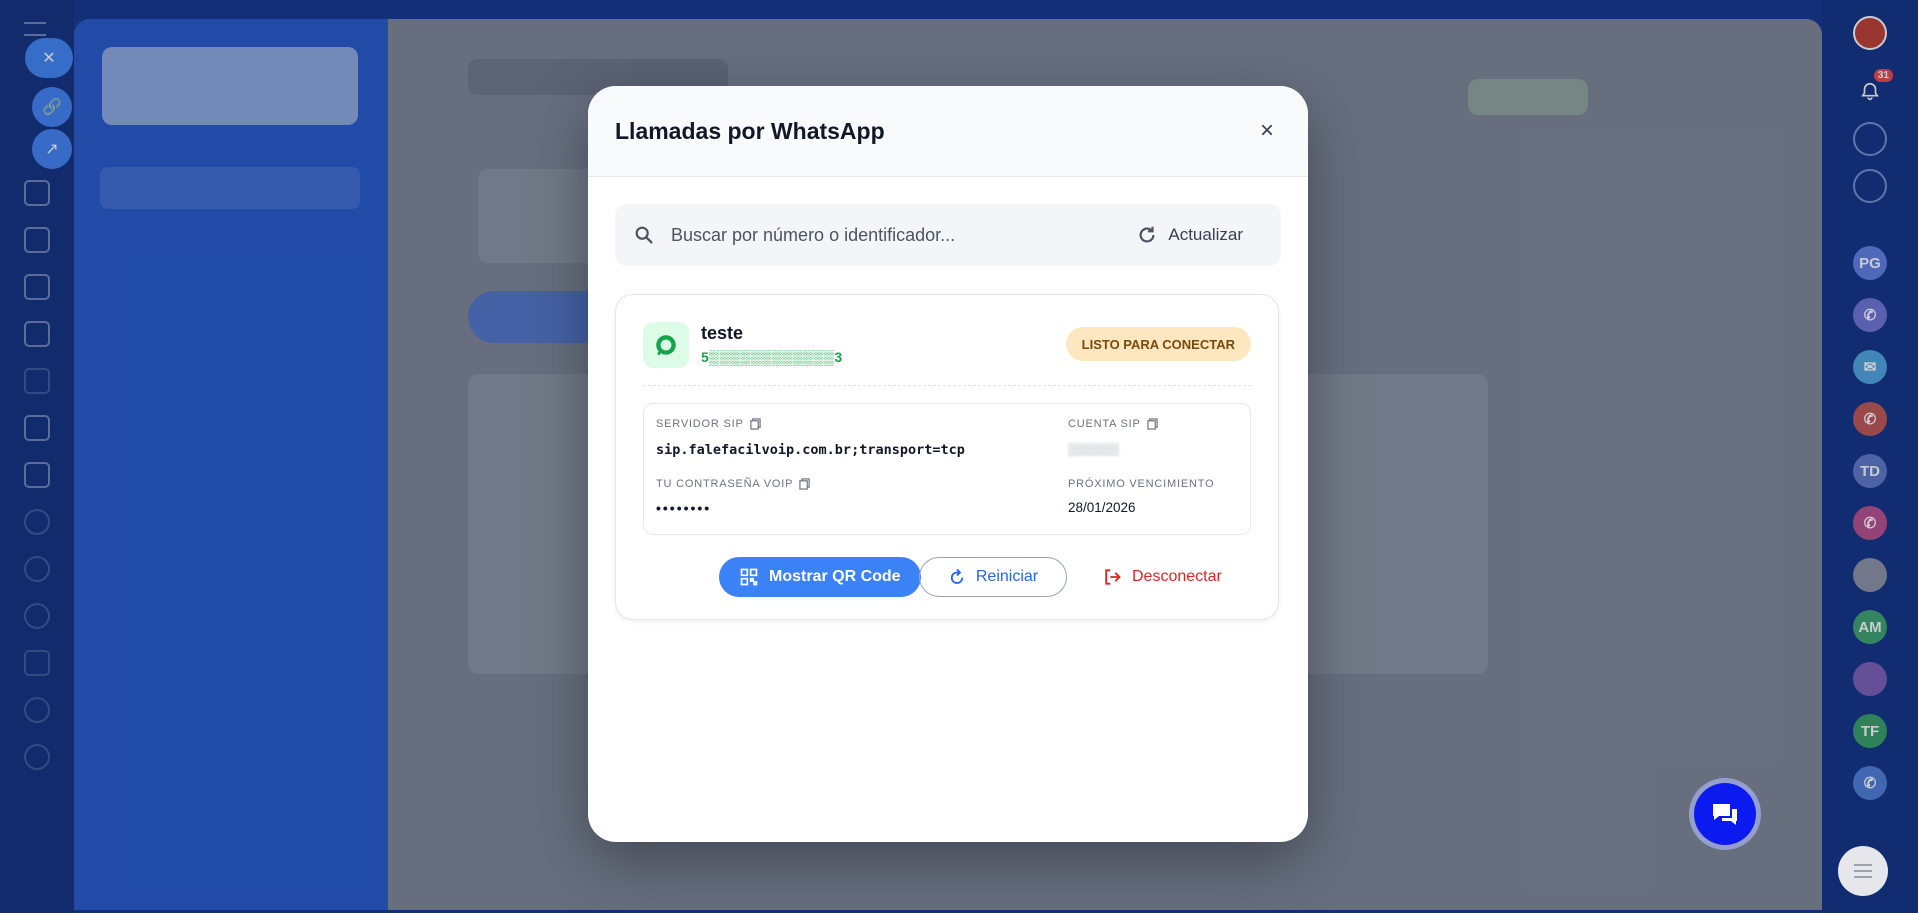 Image resolution: width=1918 pixels, height=913 pixels. I want to click on refresh-label: Actualizar, so click(1205, 234).